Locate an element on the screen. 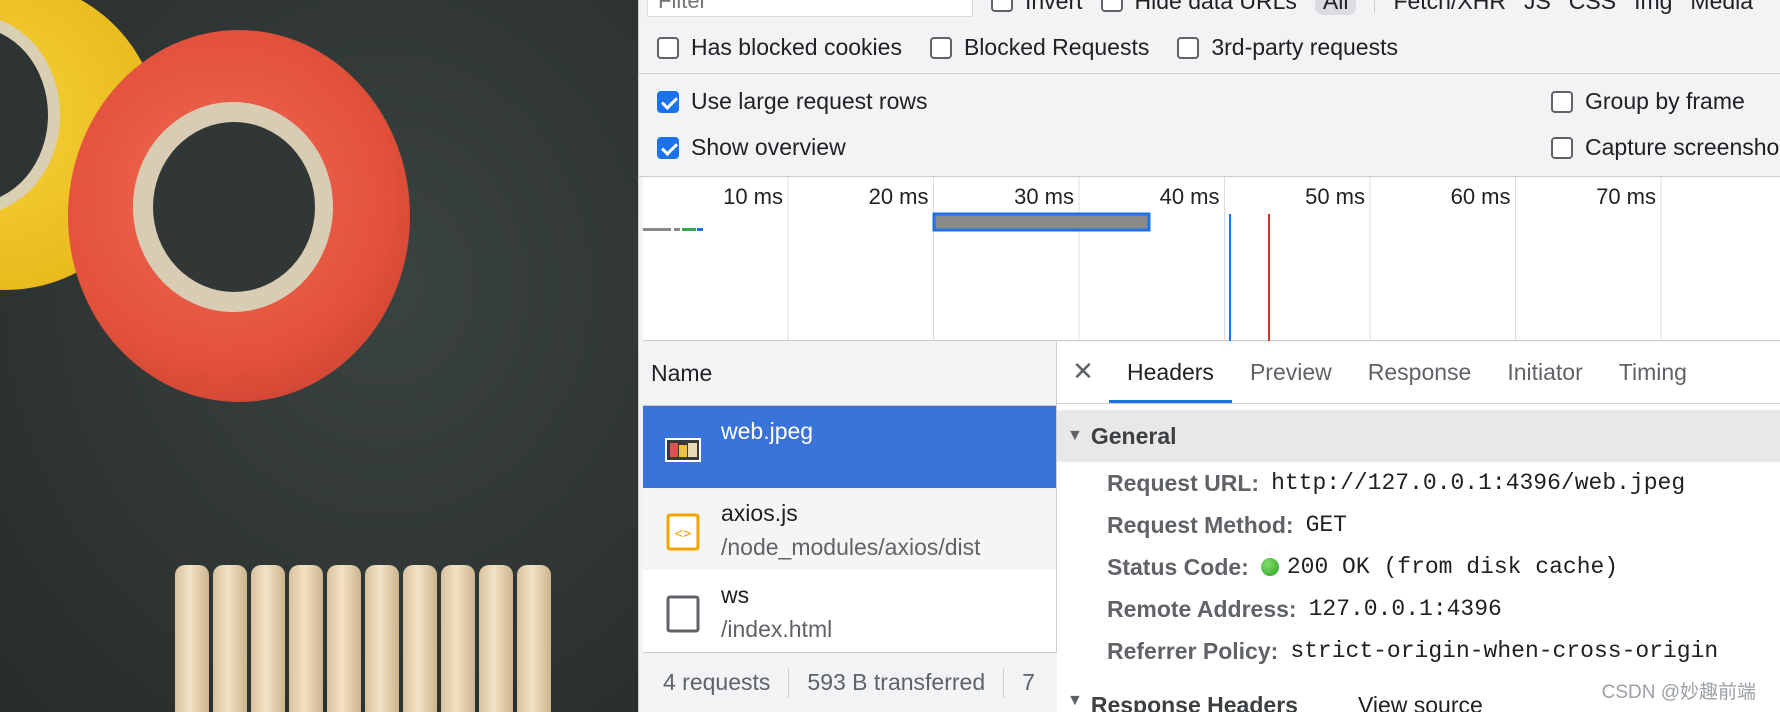 This screenshot has height=712, width=1780. timeline-tick-label: 70 ms is located at coordinates (1626, 196).